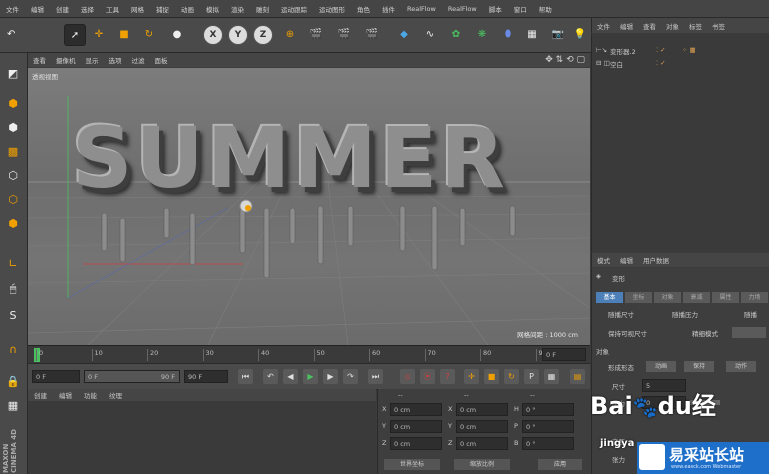  Describe the element at coordinates (112, 9) in the screenshot. I see `menu-item: 工具` at that location.